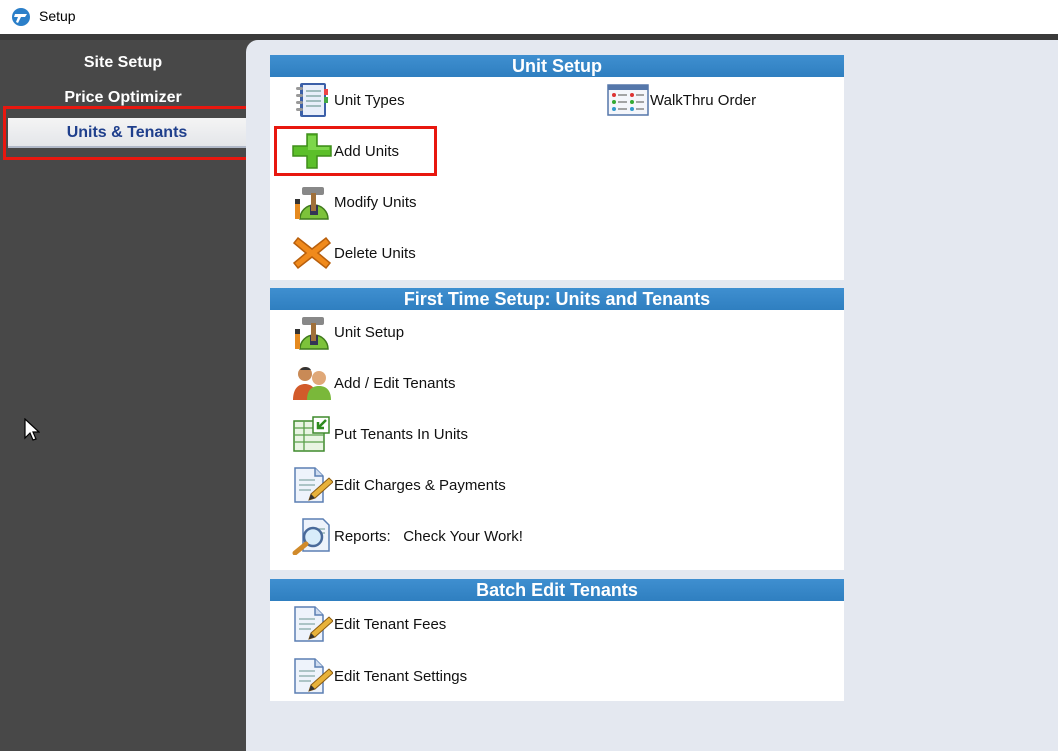  I want to click on reports-label: Reports: Check Your Work!, so click(428, 536).